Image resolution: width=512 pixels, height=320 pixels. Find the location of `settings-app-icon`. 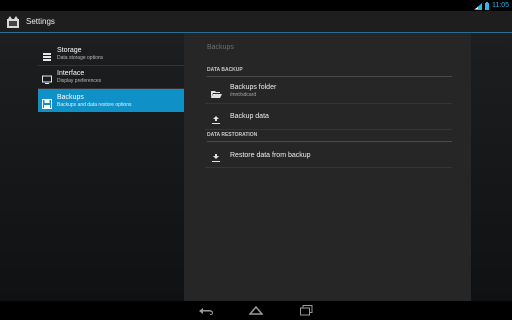

settings-app-icon is located at coordinates (13, 22).